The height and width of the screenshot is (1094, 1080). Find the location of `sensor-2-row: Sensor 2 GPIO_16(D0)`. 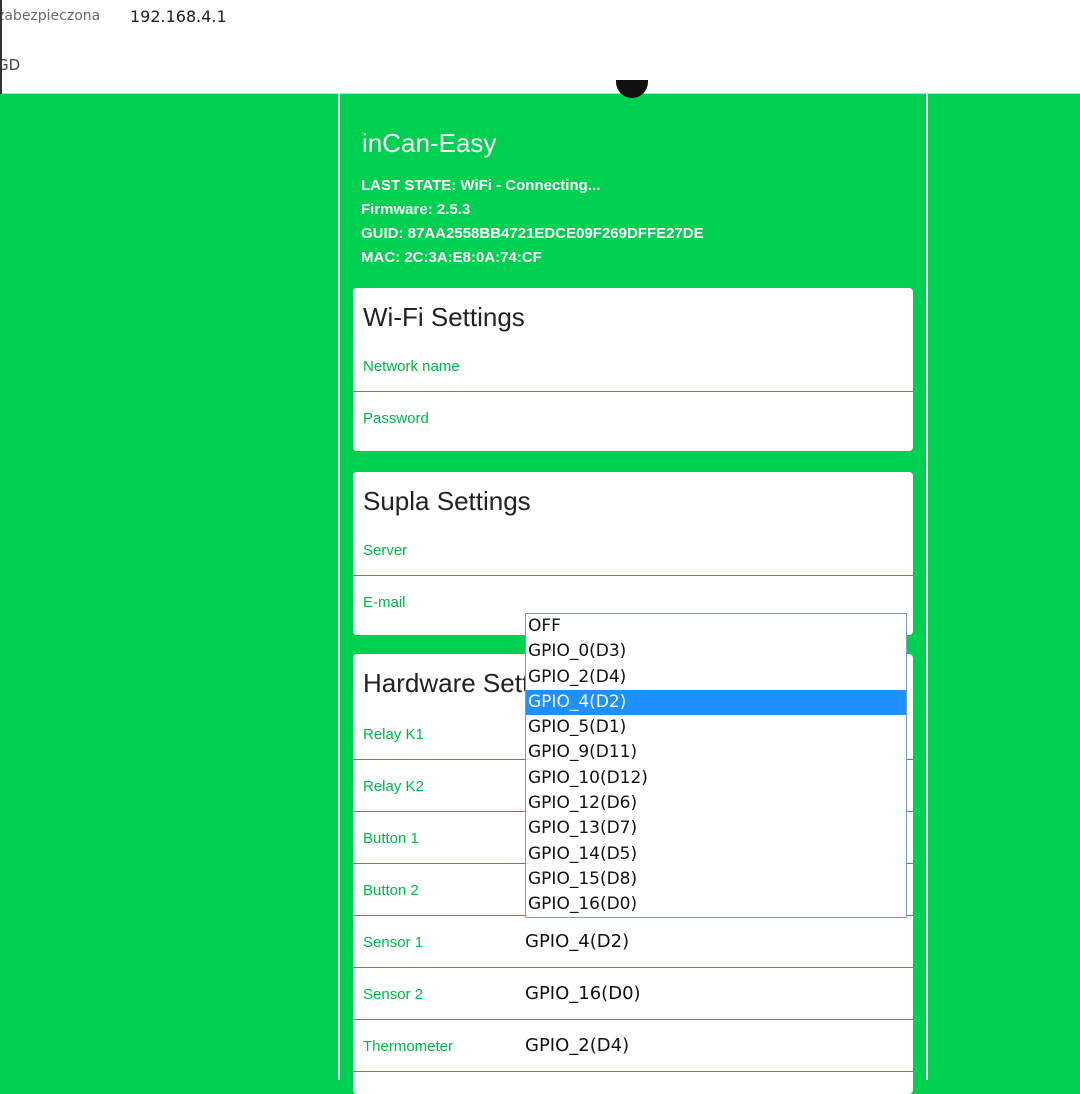

sensor-2-row: Sensor 2 GPIO_16(D0) is located at coordinates (633, 994).